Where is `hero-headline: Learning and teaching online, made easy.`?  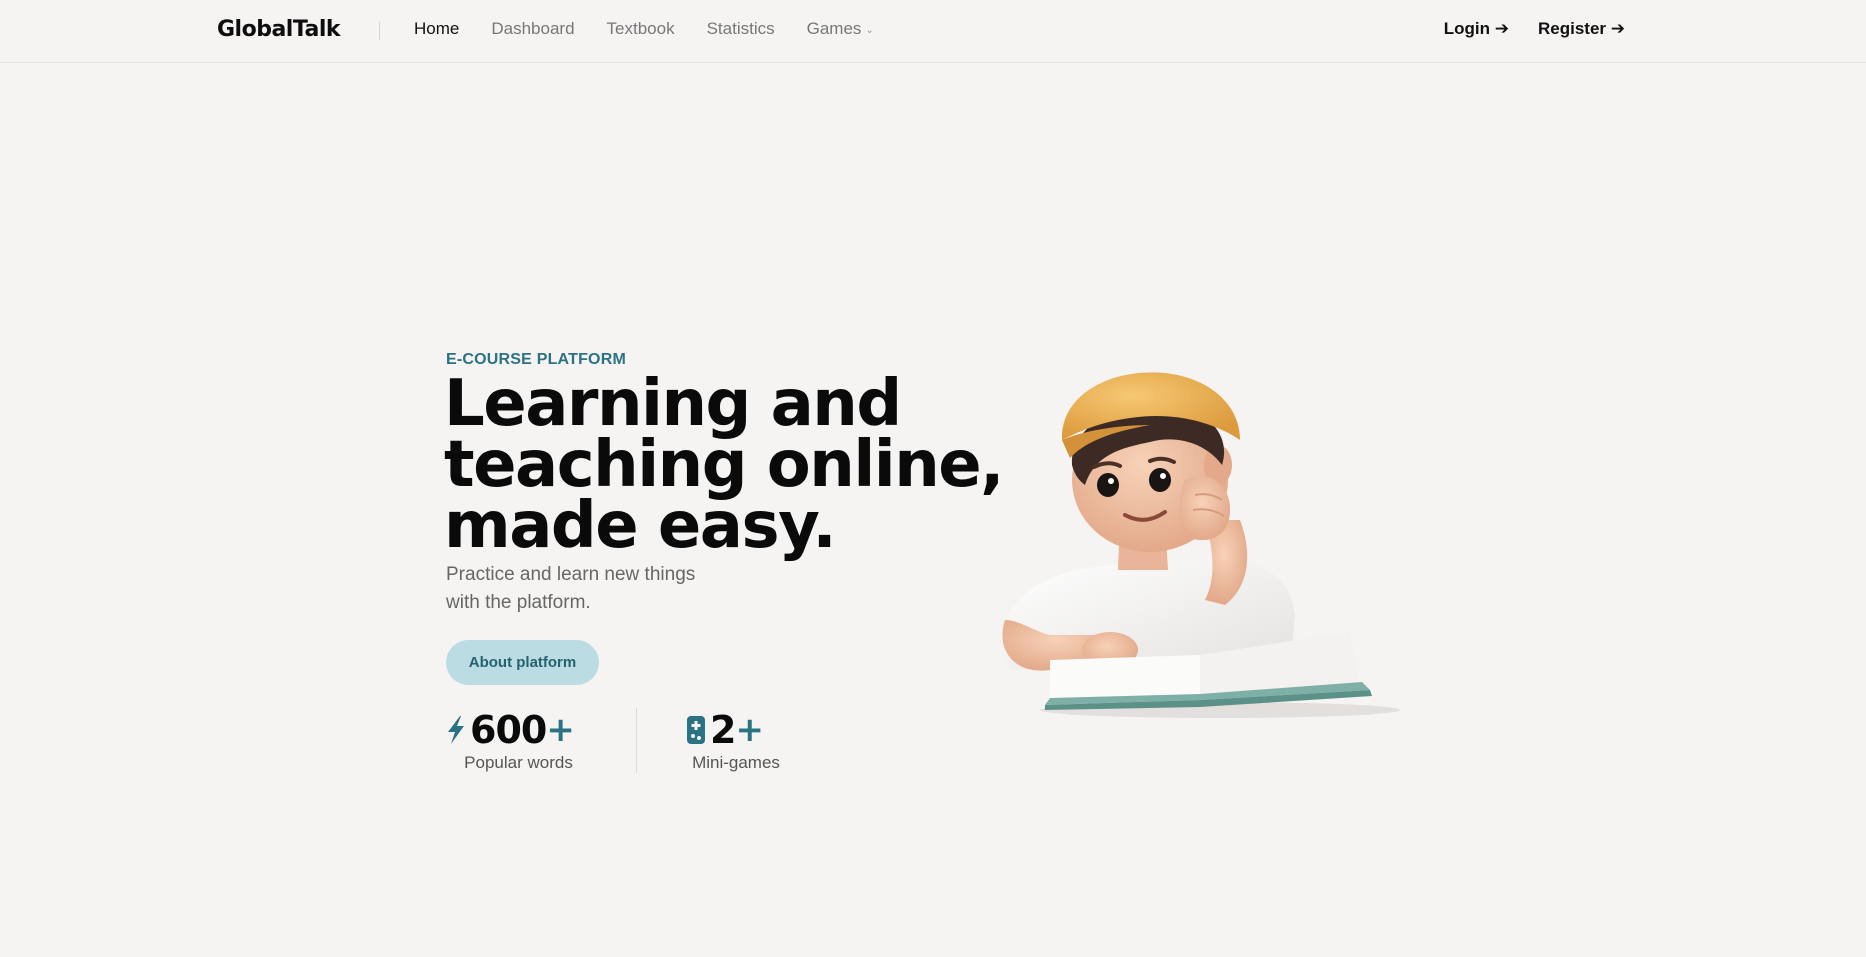
hero-headline: Learning and teaching online, made easy. is located at coordinates (744, 465).